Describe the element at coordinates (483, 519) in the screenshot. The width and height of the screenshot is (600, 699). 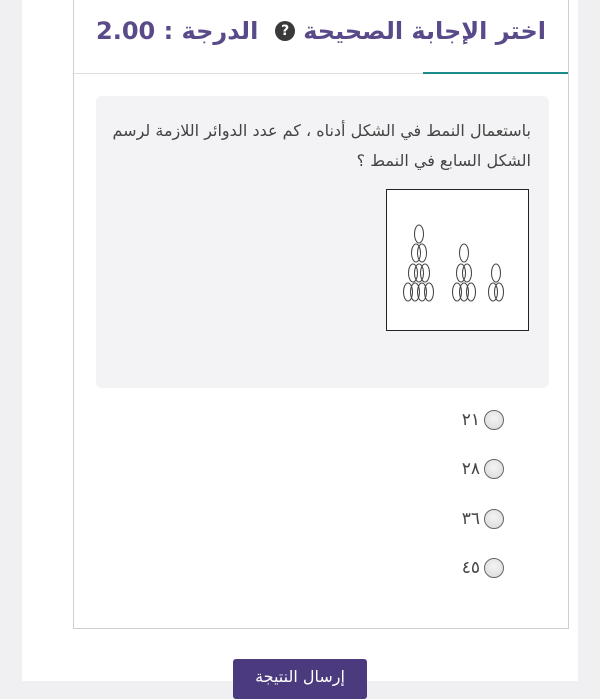
I see `option-3: ٣٦` at that location.